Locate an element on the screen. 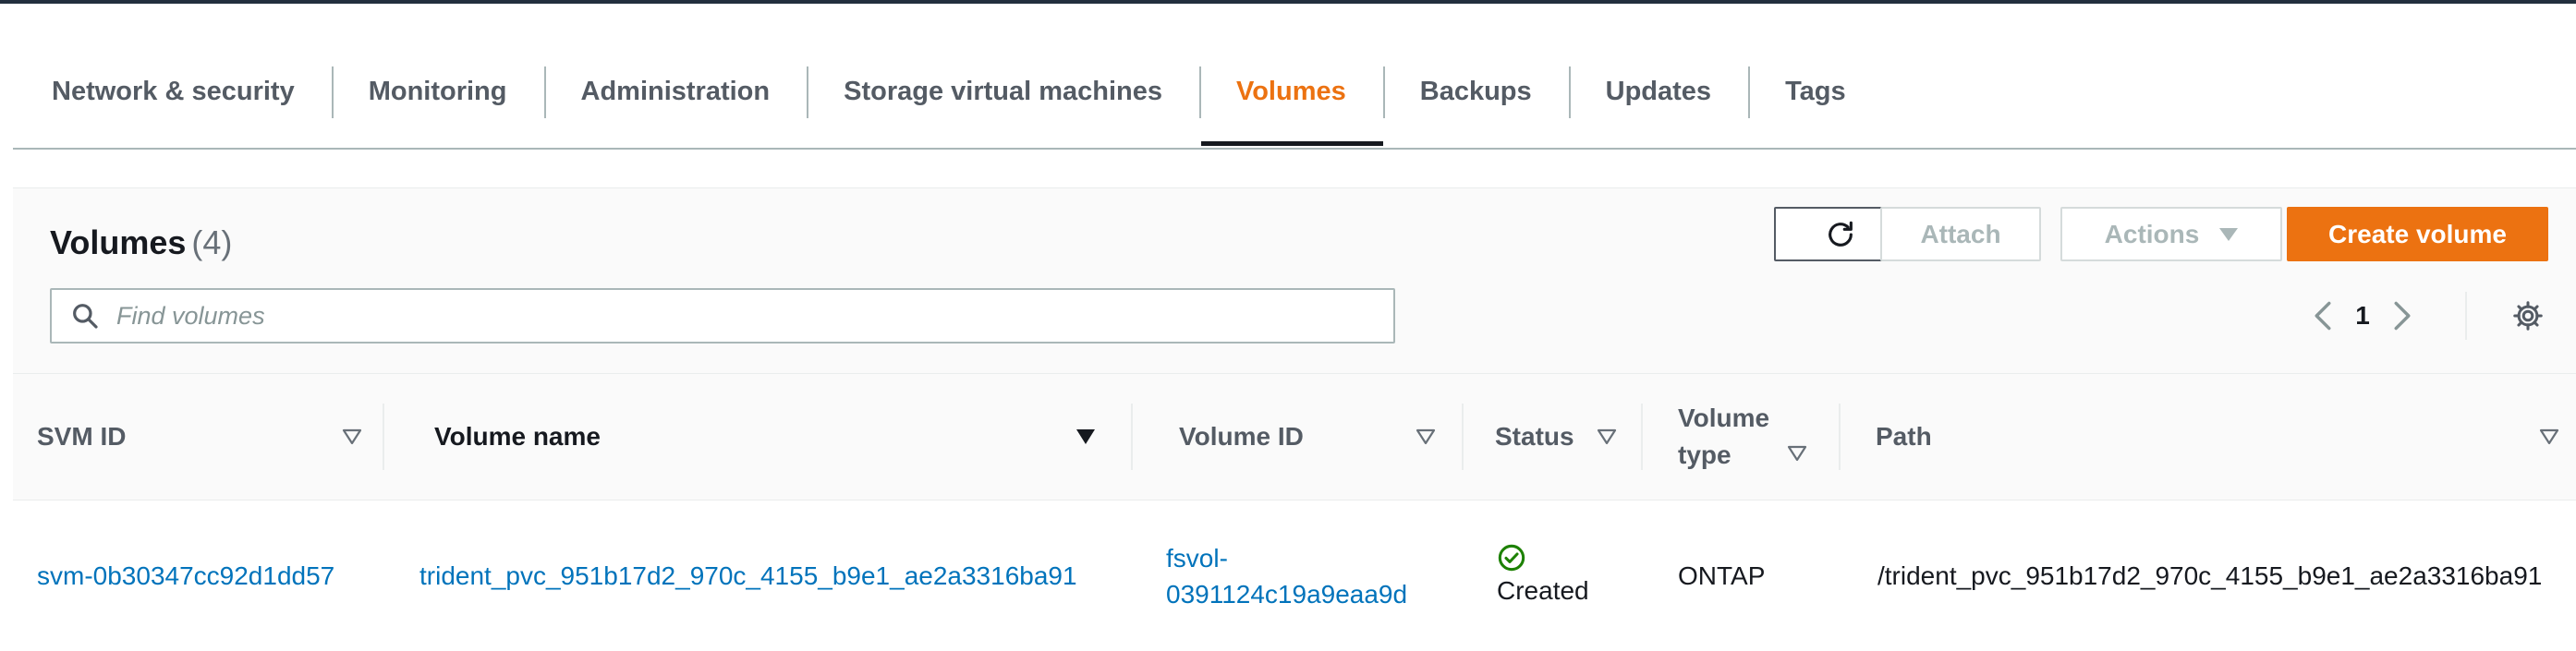 This screenshot has width=2576, height=651. column-label: Volume name is located at coordinates (517, 436).